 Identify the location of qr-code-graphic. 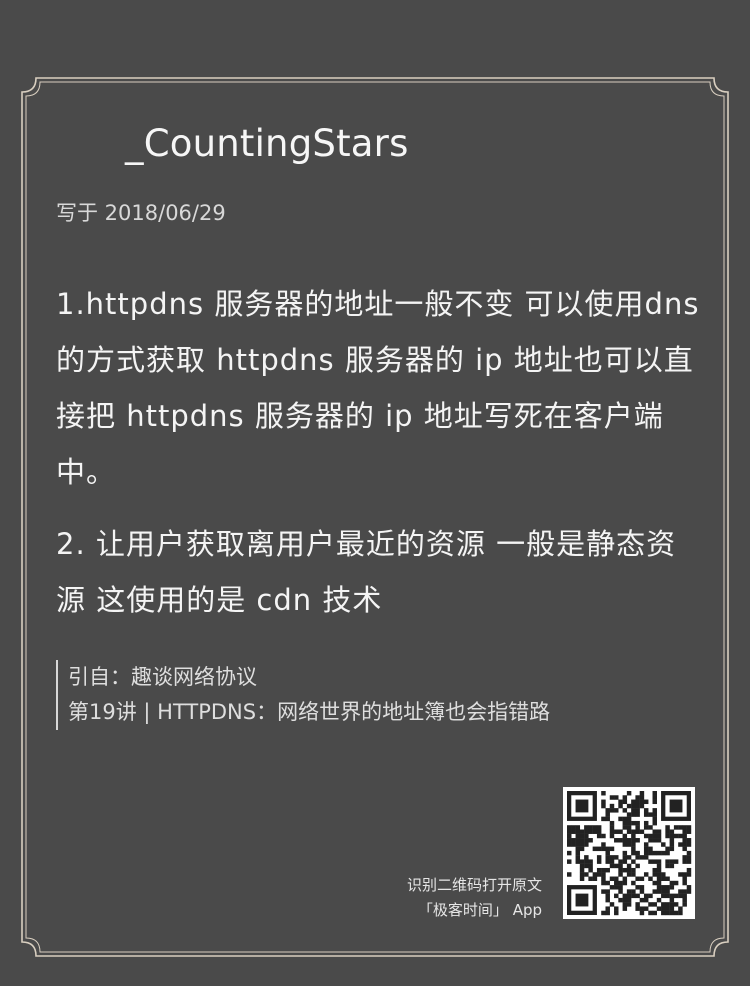
(629, 853).